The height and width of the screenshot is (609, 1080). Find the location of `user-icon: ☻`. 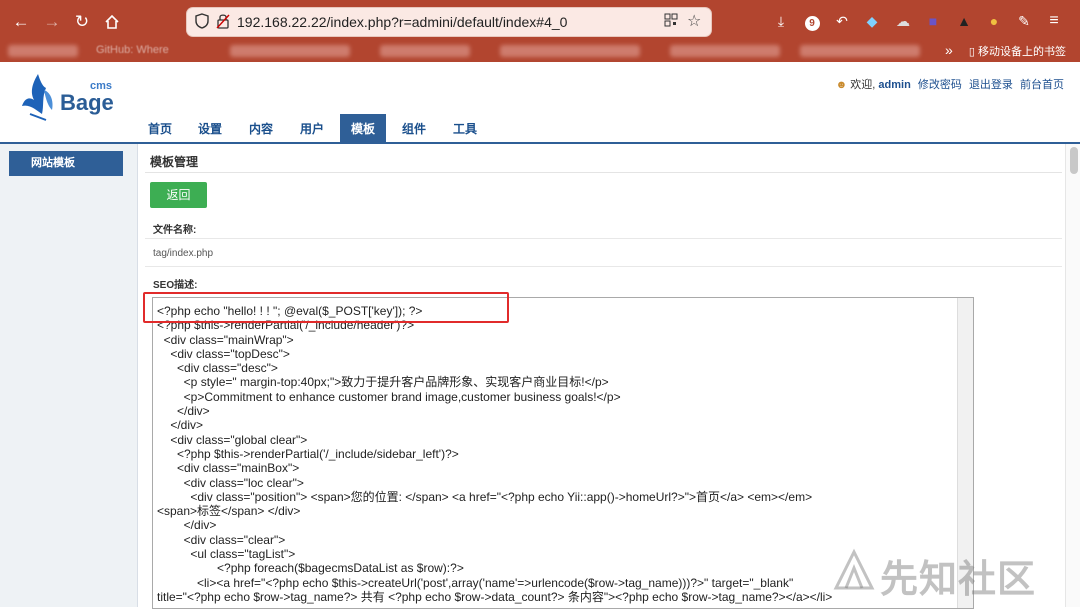

user-icon: ☻ is located at coordinates (841, 85).